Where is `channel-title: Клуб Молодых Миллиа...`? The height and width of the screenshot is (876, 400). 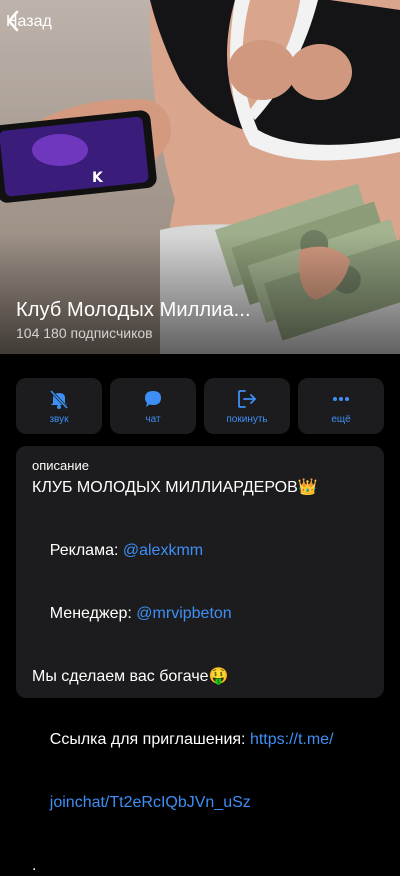 channel-title: Клуб Молодых Миллиа... is located at coordinates (133, 310).